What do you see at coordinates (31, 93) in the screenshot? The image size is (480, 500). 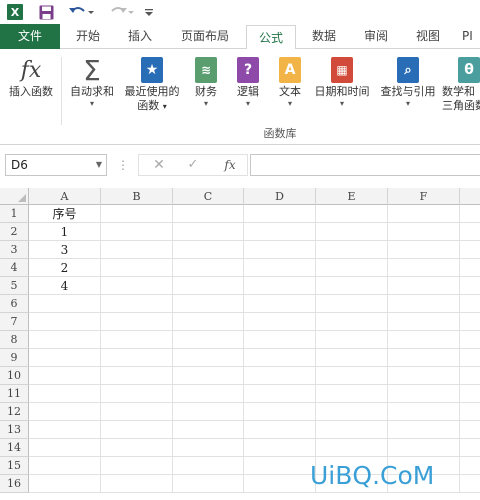 I see `insert-function-button: fx 插入函数` at bounding box center [31, 93].